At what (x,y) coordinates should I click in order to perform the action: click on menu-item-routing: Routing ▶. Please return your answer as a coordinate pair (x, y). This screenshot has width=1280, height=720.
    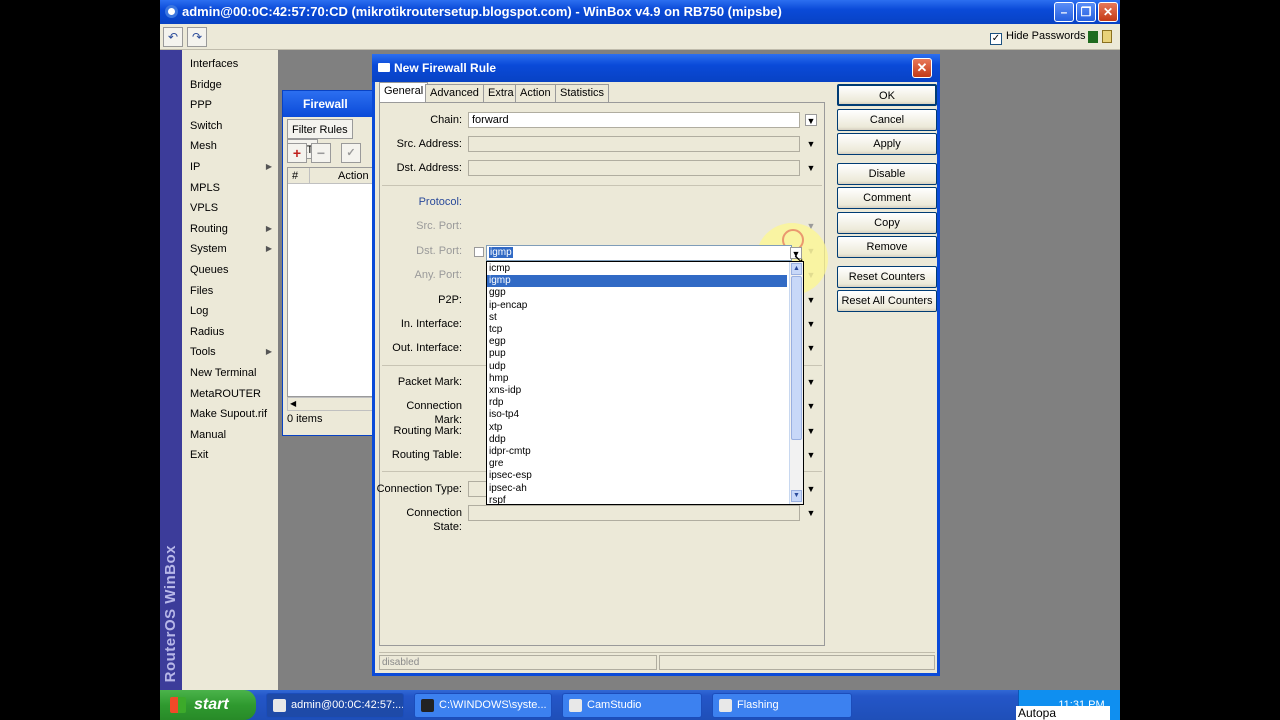
    Looking at the image, I should click on (230, 229).